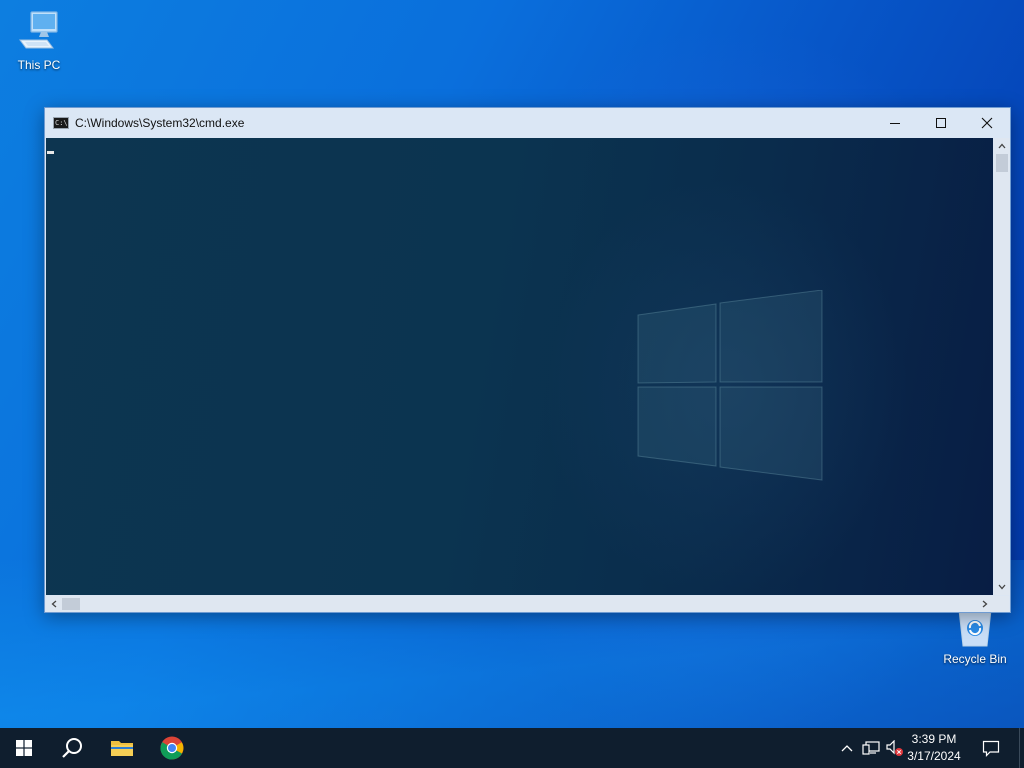  Describe the element at coordinates (934, 739) in the screenshot. I see `clock-time: 3:39 PM` at that location.